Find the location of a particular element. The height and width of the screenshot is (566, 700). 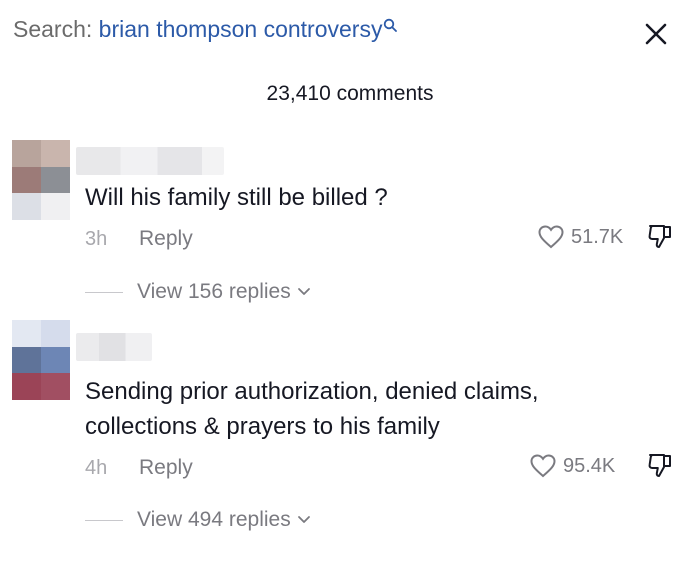

view-replies-button: View 156 replies is located at coordinates (198, 292).